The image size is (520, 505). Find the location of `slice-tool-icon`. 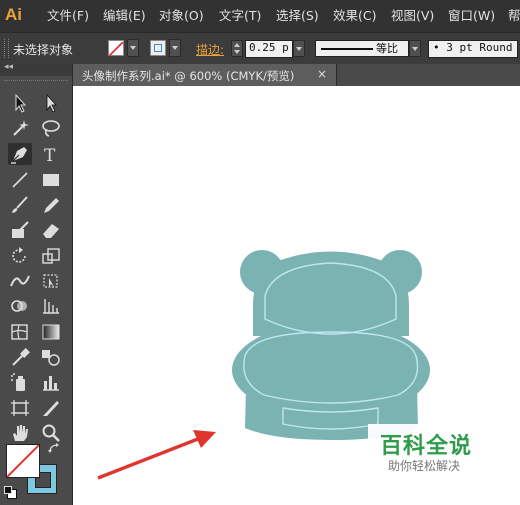

slice-tool-icon is located at coordinates (51, 408).